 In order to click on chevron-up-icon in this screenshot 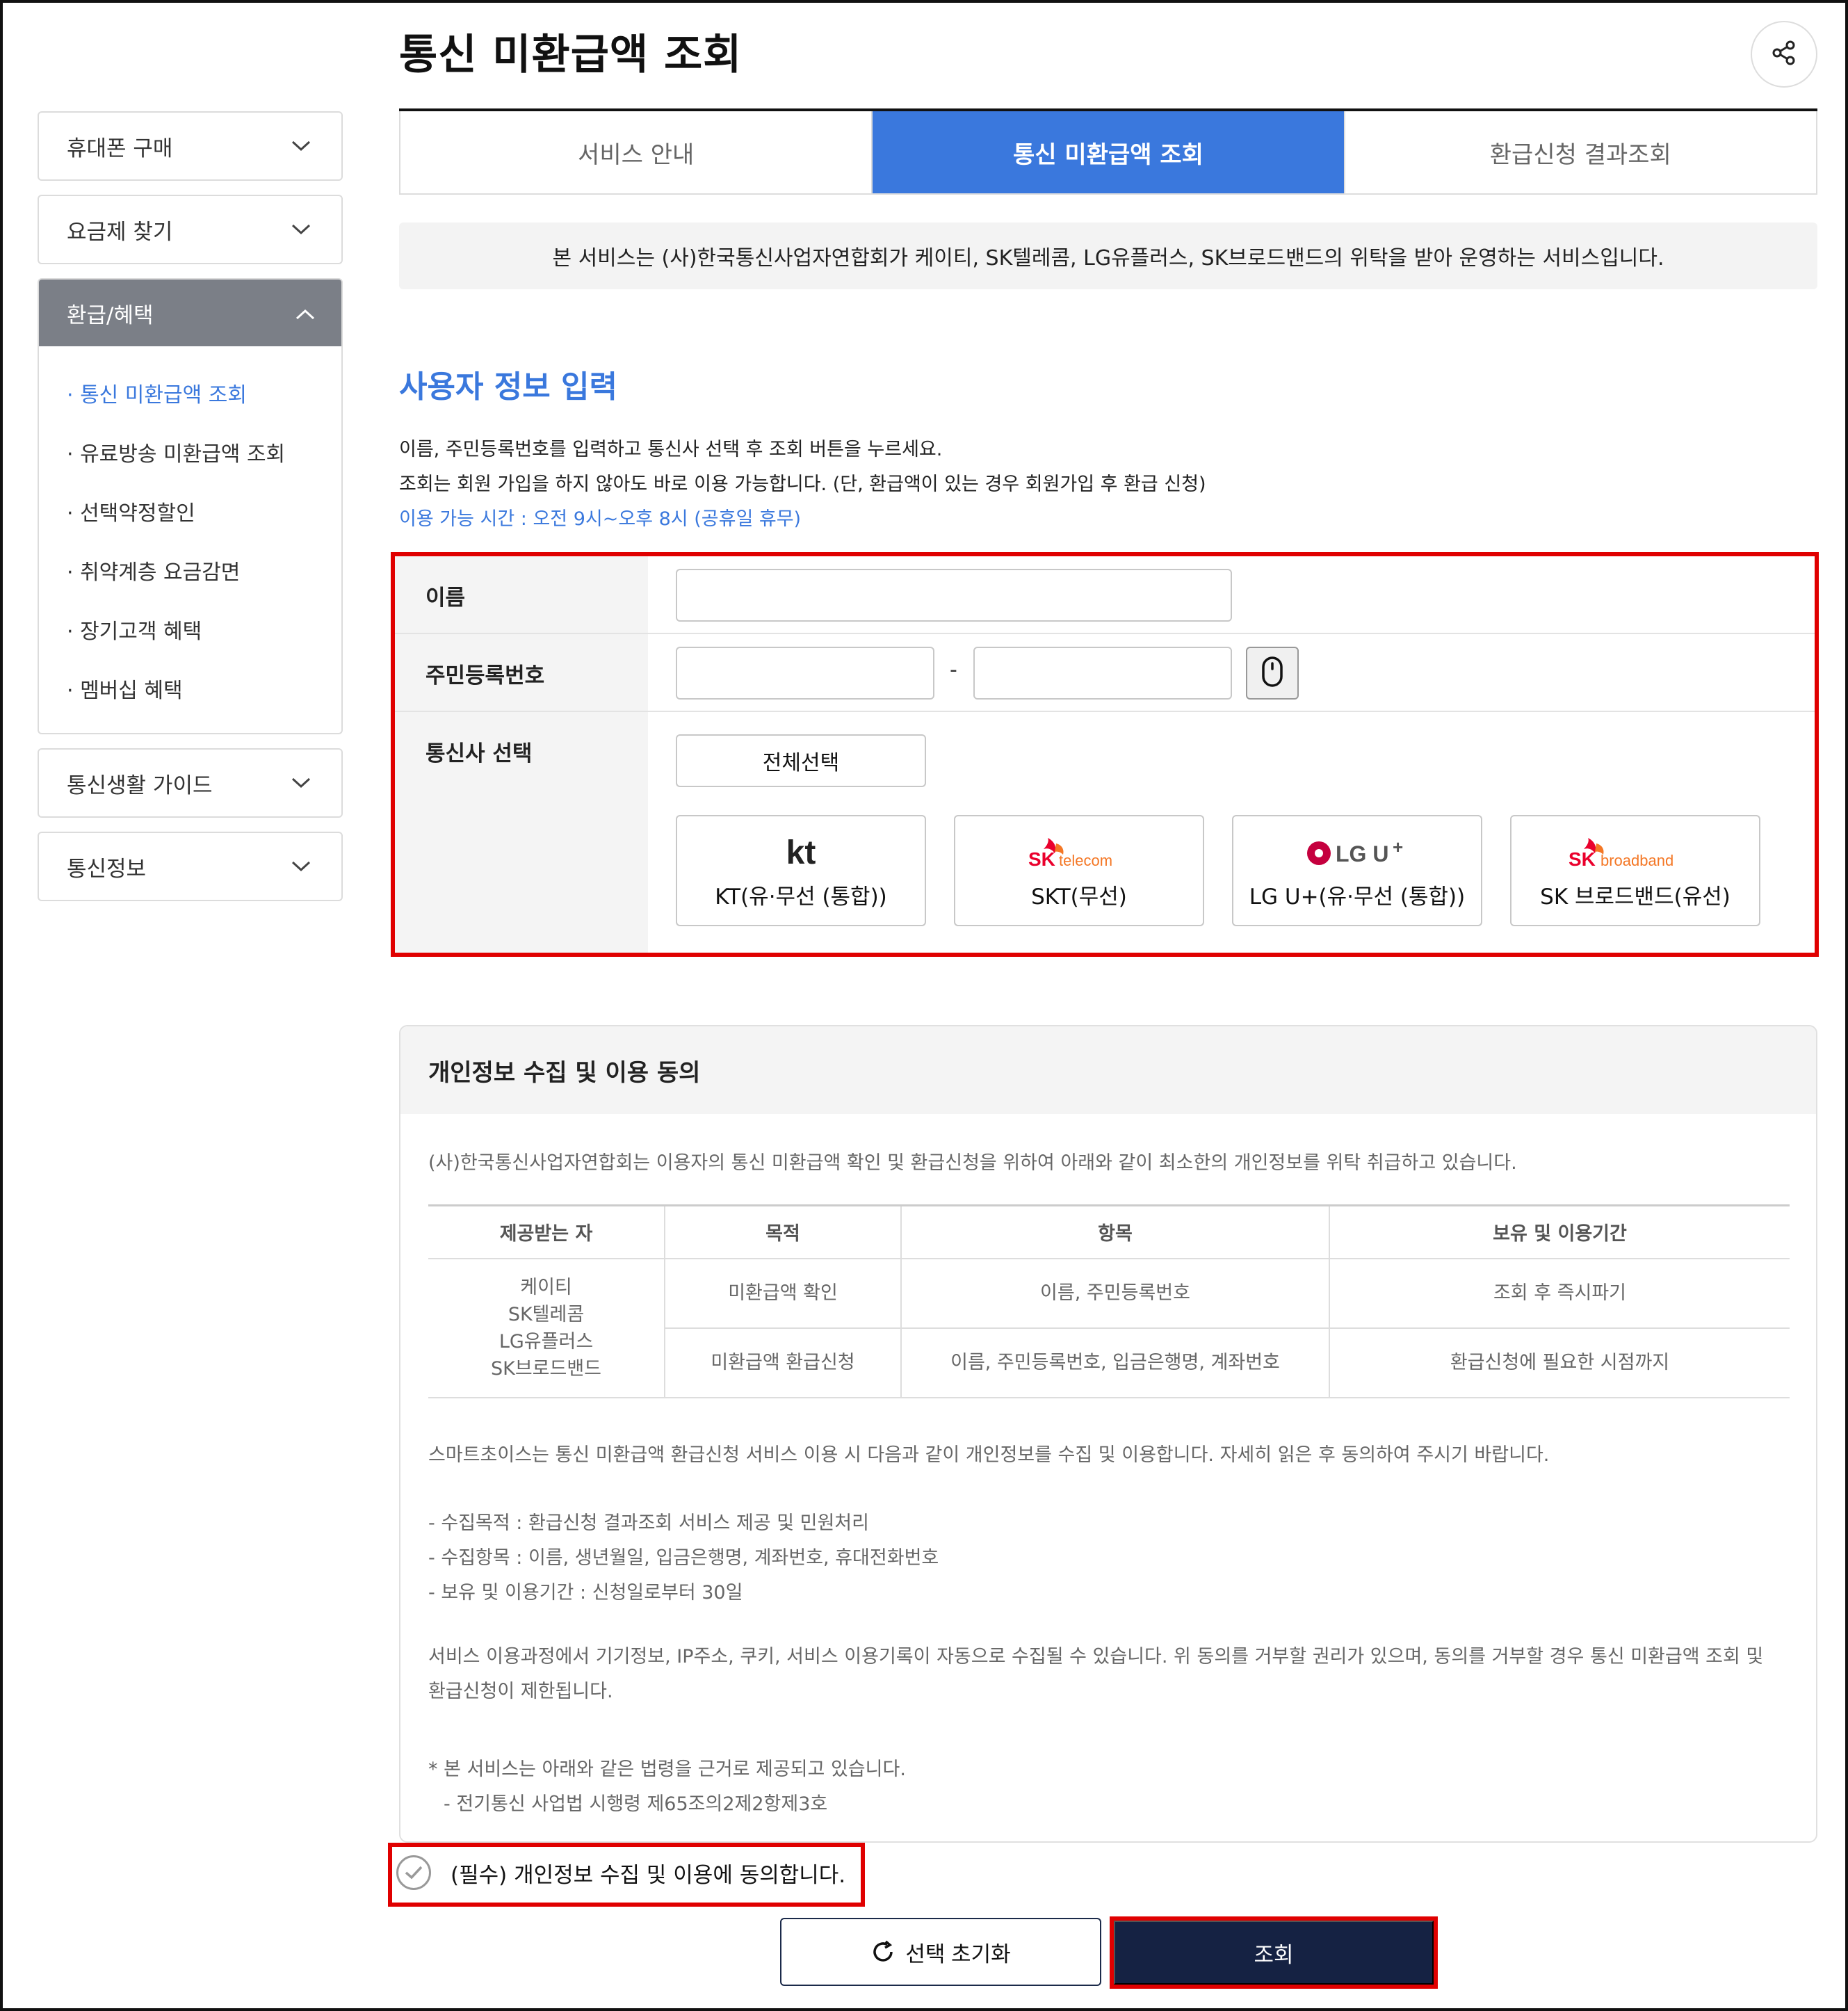, I will do `click(305, 312)`.